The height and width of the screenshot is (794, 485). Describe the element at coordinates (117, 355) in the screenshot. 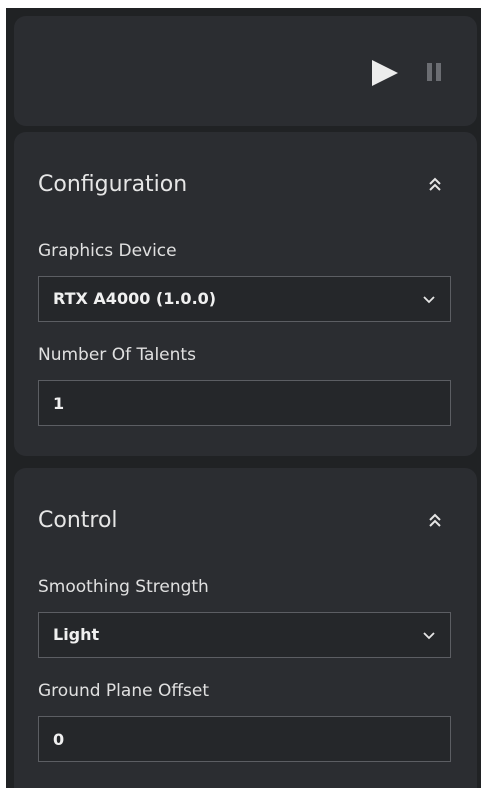

I see `number-of-talents-label: Number Of Talents` at that location.